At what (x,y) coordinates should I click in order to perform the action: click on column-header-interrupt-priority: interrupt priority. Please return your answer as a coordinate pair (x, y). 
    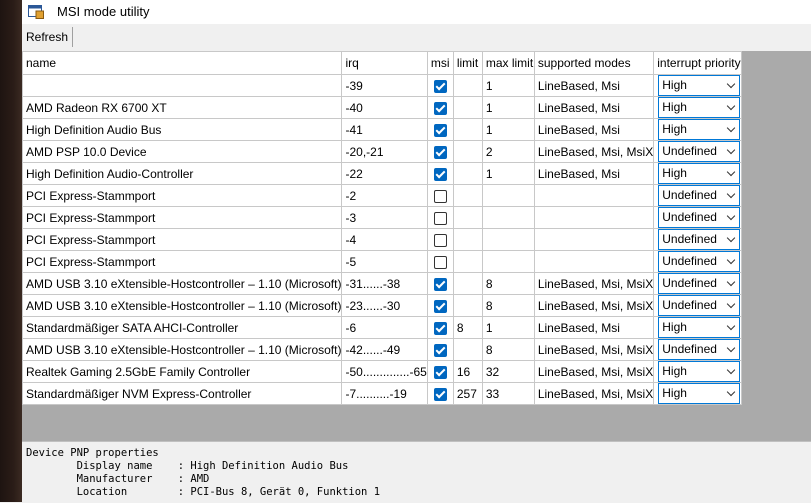
    Looking at the image, I should click on (697, 63).